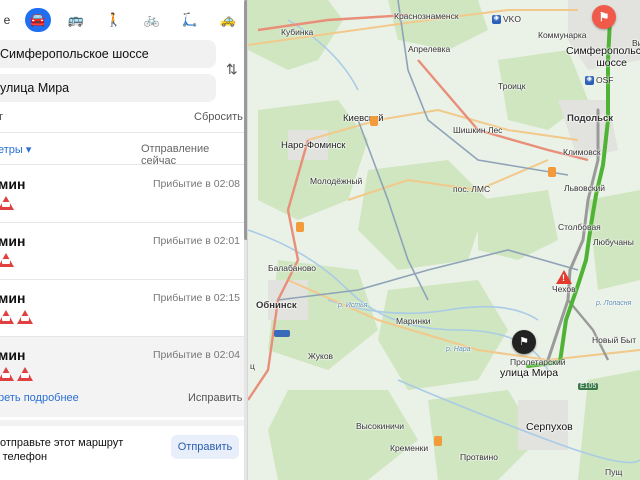 Image resolution: width=640 pixels, height=480 pixels. Describe the element at coordinates (28, 150) in the screenshot. I see `chevron-down-icon: ▾` at that location.